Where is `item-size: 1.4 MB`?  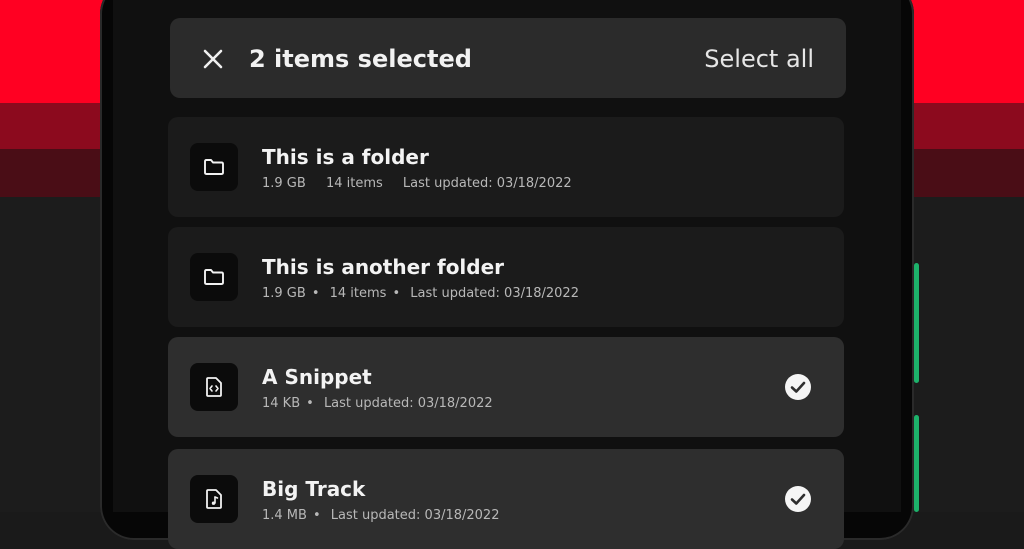
item-size: 1.4 MB is located at coordinates (284, 515).